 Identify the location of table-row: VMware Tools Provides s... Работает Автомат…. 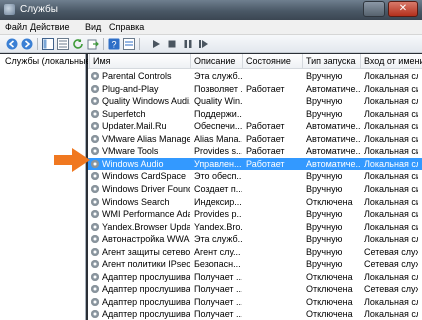
(255, 151).